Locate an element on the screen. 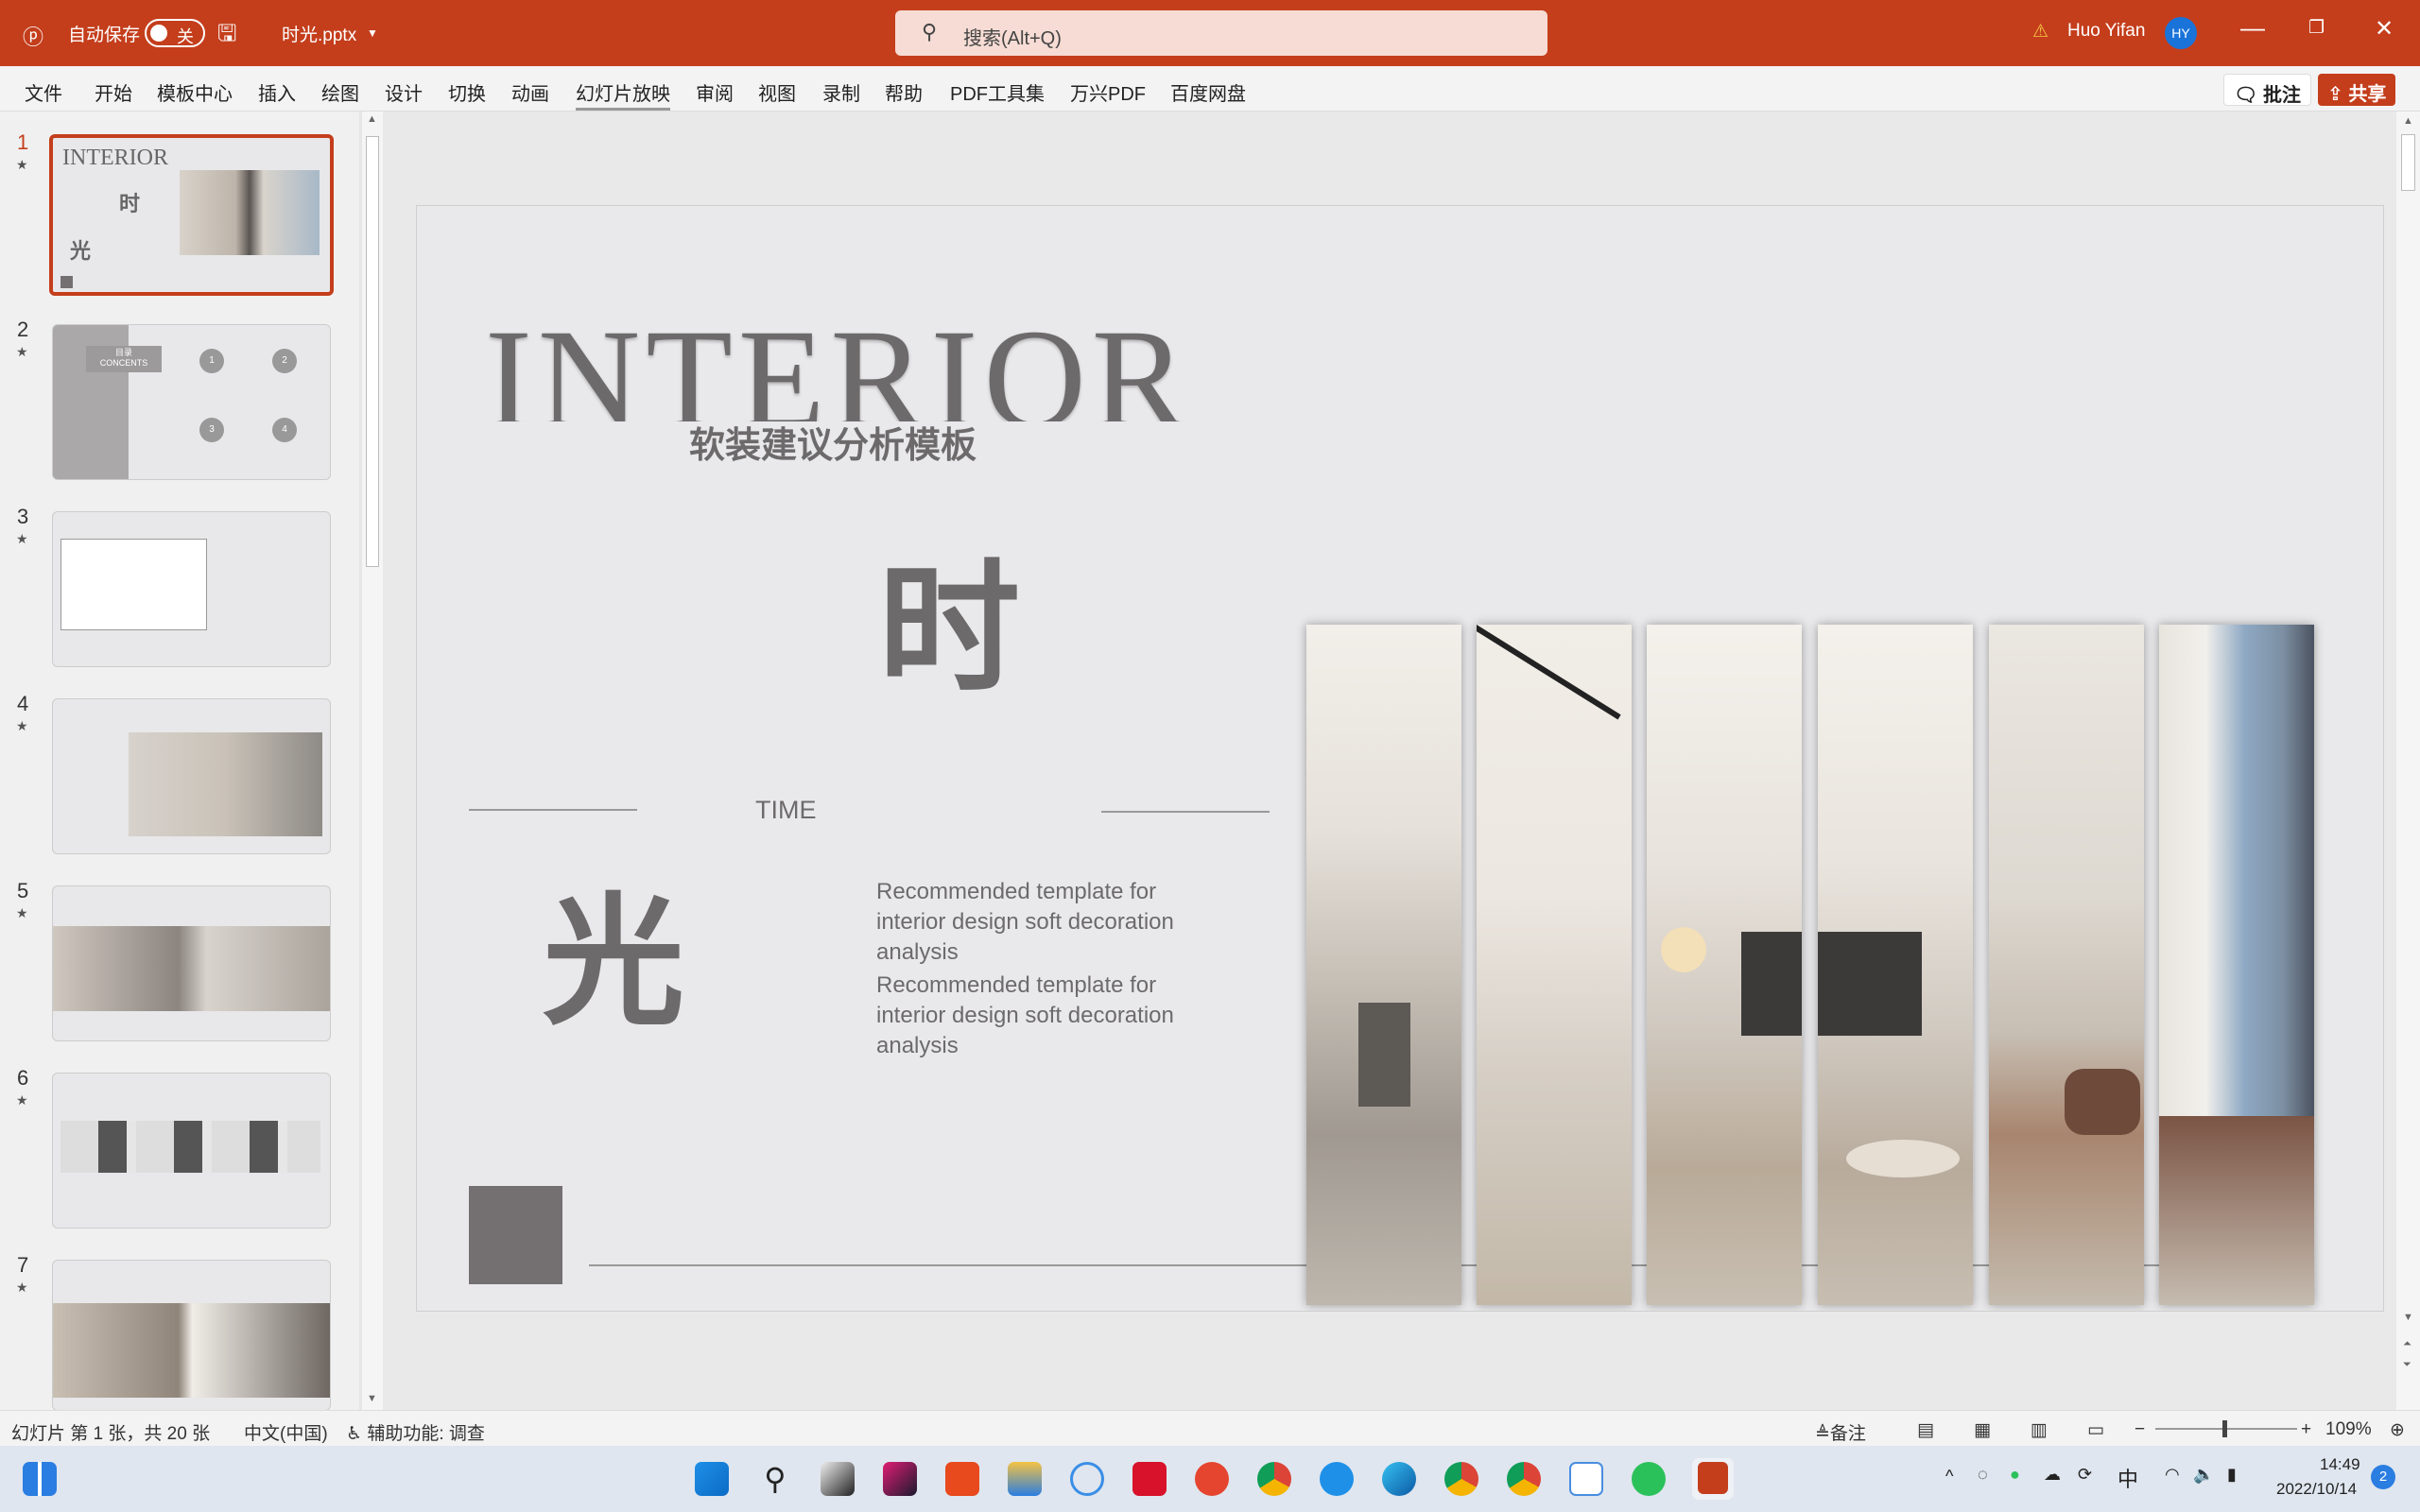  minimize-icon: — is located at coordinates (2252, 28).